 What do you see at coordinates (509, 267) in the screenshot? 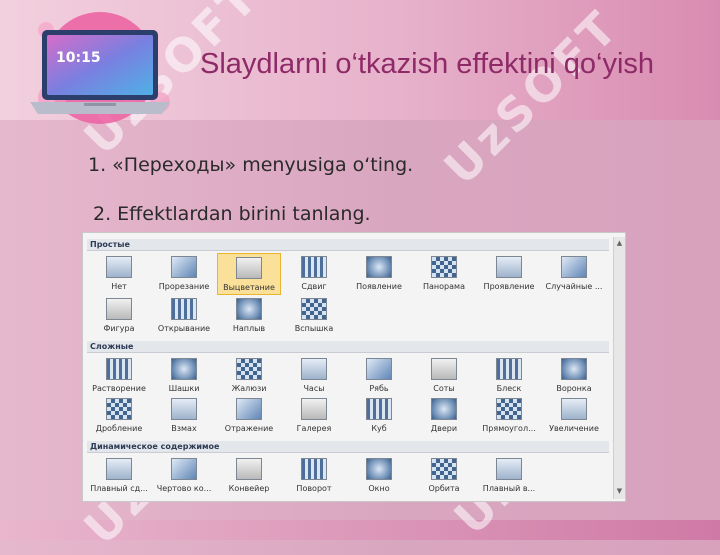
I see `reveal-icon` at bounding box center [509, 267].